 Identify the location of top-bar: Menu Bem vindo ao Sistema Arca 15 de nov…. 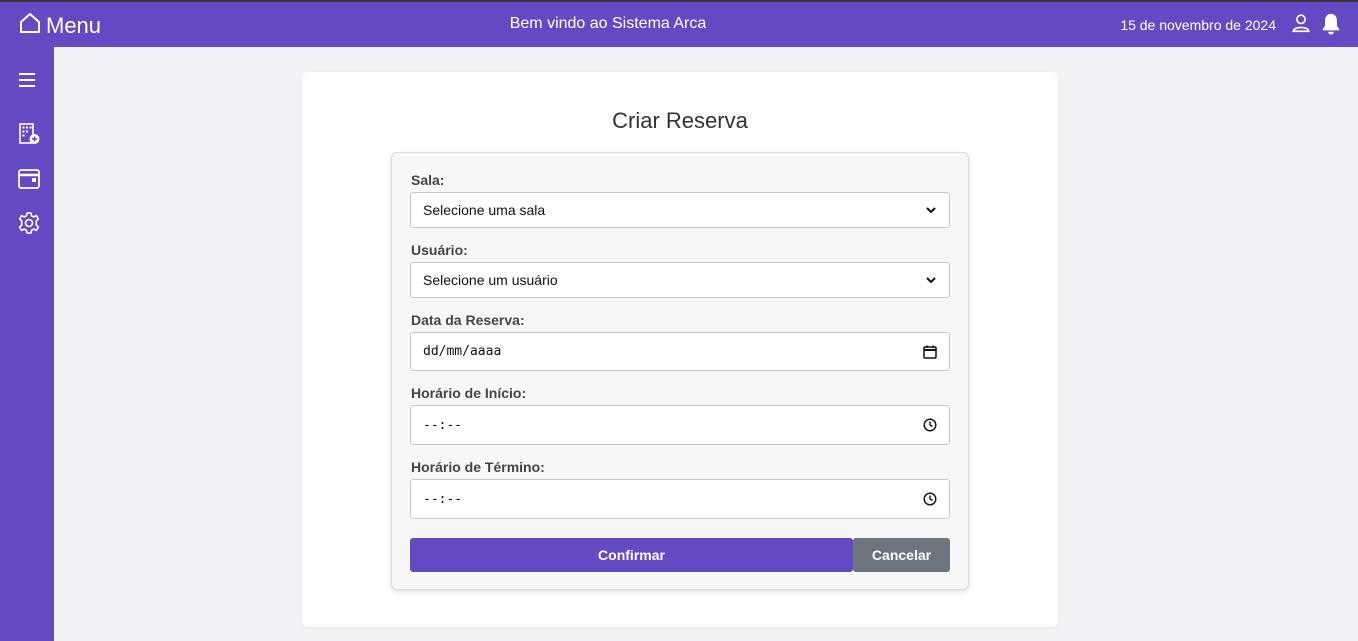
(679, 23).